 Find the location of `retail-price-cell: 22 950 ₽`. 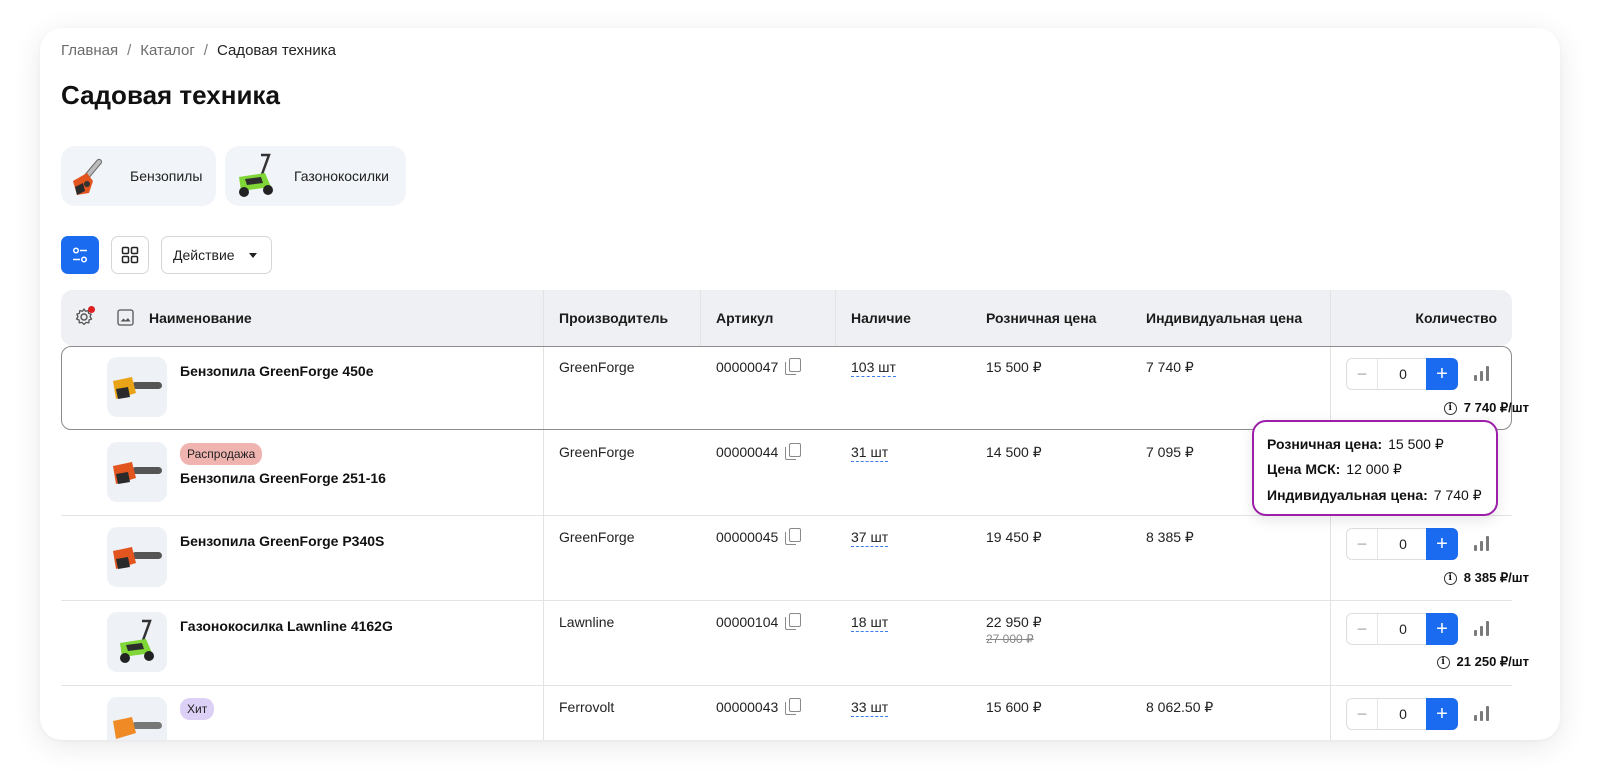

retail-price-cell: 22 950 ₽ is located at coordinates (1014, 622).